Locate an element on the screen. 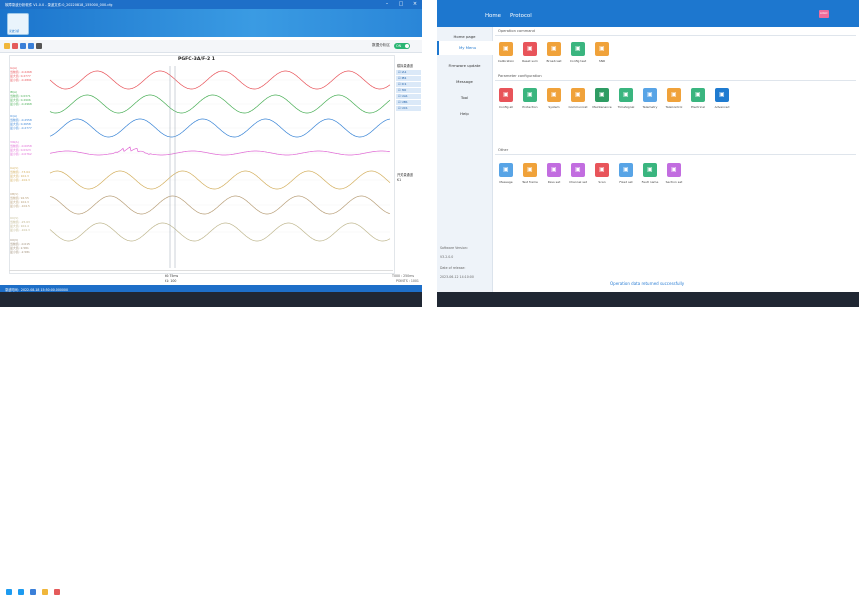 This screenshot has width=859, height=595. tile-label: Protection is located at coordinates (530, 107).